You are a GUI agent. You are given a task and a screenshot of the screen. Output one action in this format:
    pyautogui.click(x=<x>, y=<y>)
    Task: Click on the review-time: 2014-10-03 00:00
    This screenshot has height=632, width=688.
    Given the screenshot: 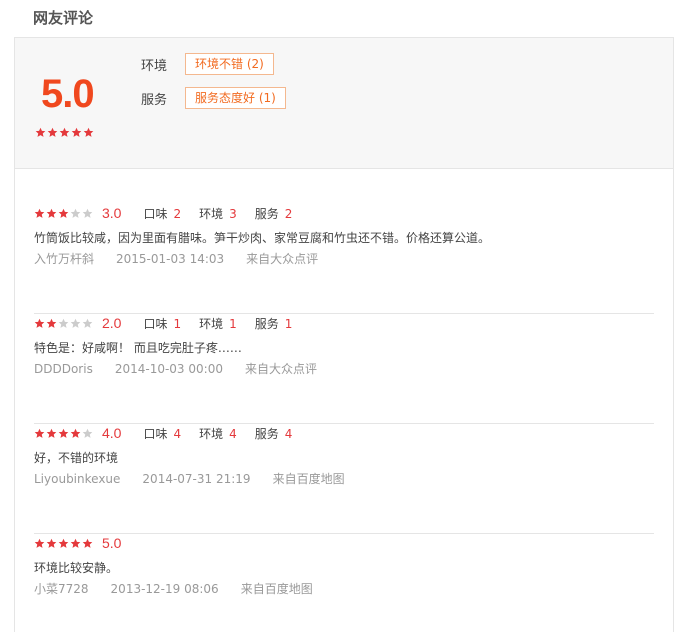 What is the action you would take?
    pyautogui.click(x=168, y=369)
    